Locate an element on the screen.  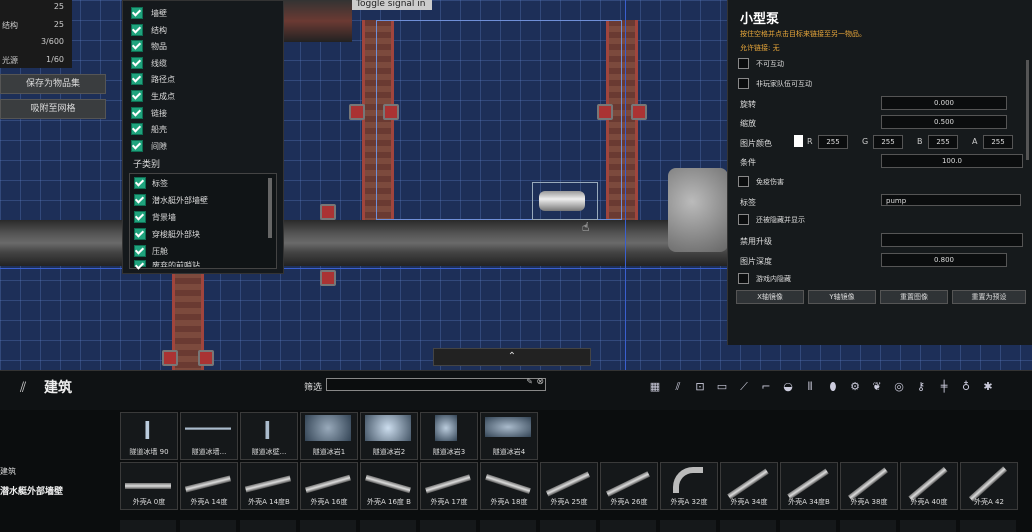
target-icon: ◎ is located at coordinates (899, 387).